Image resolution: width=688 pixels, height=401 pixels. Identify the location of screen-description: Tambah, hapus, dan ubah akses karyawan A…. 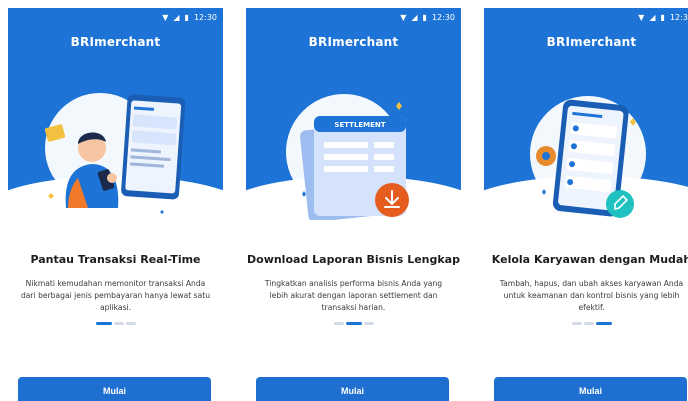
(591, 295).